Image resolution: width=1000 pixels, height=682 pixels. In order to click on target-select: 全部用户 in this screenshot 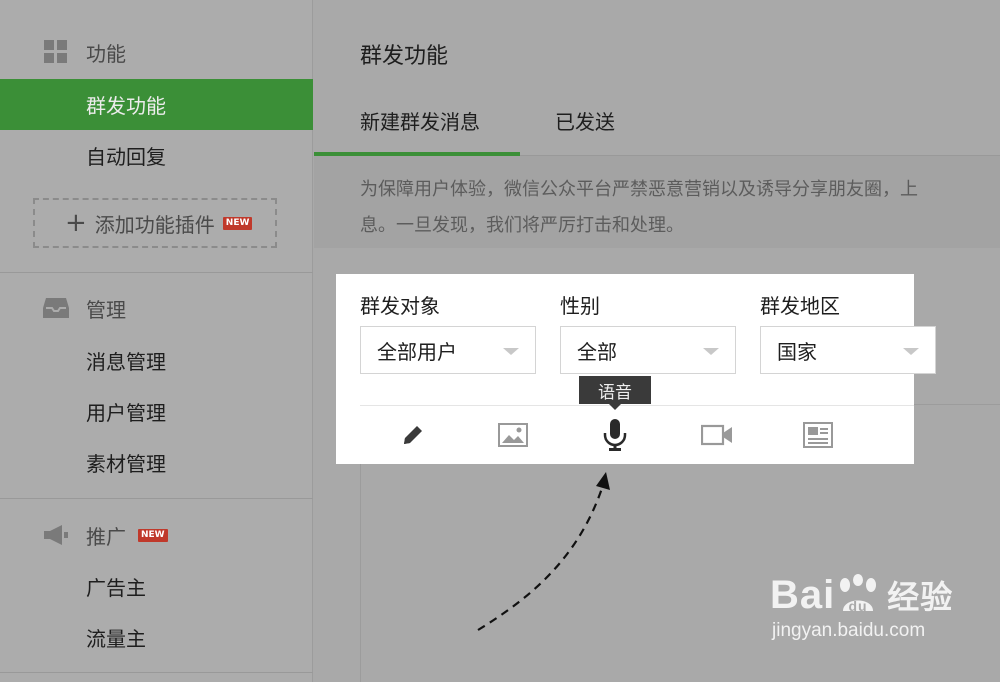, I will do `click(448, 350)`.